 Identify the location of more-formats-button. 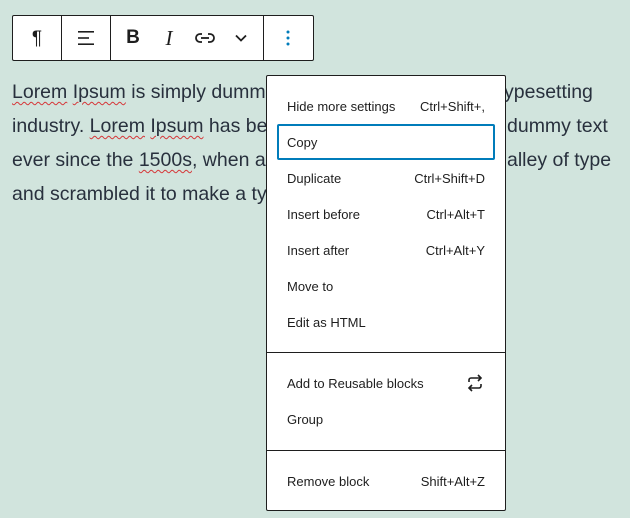
(241, 38).